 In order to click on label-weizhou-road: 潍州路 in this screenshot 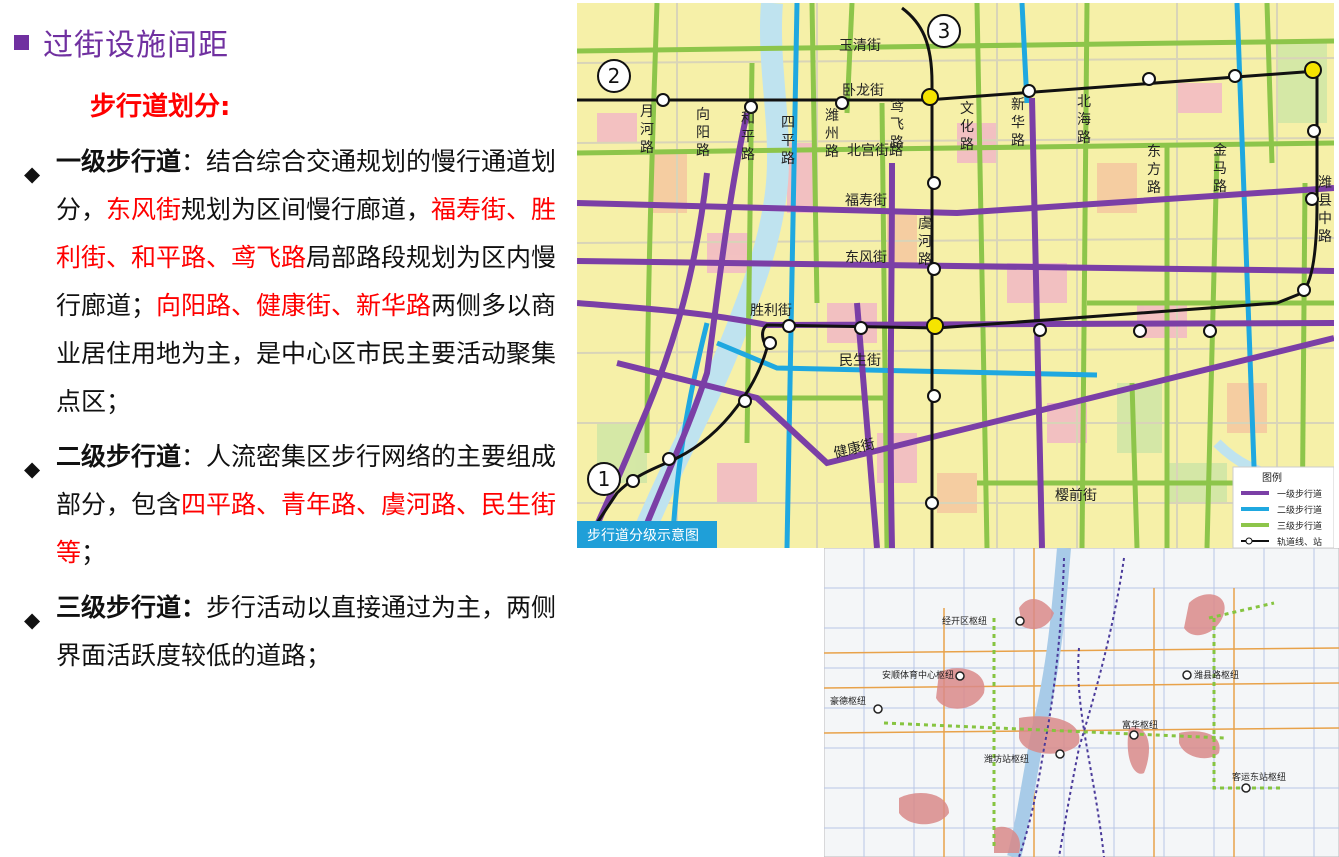, I will do `click(832, 134)`.